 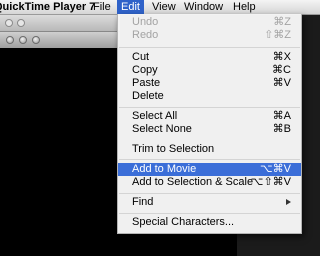 I want to click on app-menu-label: QuickTime Player 7, so click(x=47, y=7).